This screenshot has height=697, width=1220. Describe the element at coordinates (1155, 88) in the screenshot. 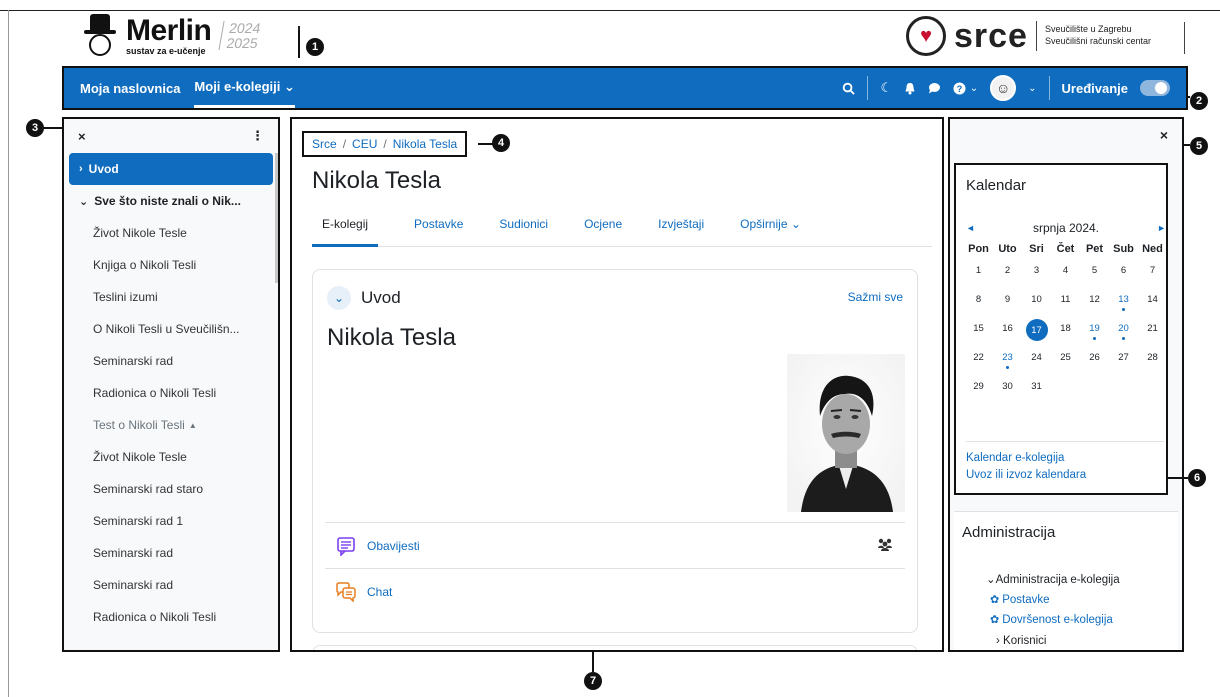

I see `edit-mode-toggle` at that location.